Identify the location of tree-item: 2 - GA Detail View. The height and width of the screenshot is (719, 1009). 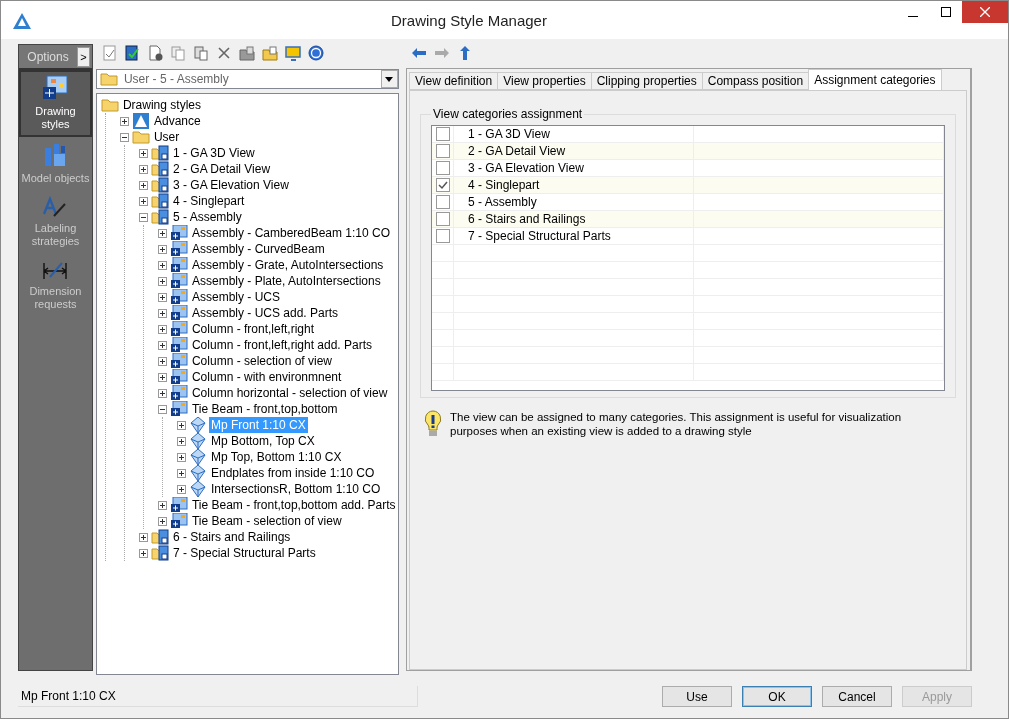
(221, 169).